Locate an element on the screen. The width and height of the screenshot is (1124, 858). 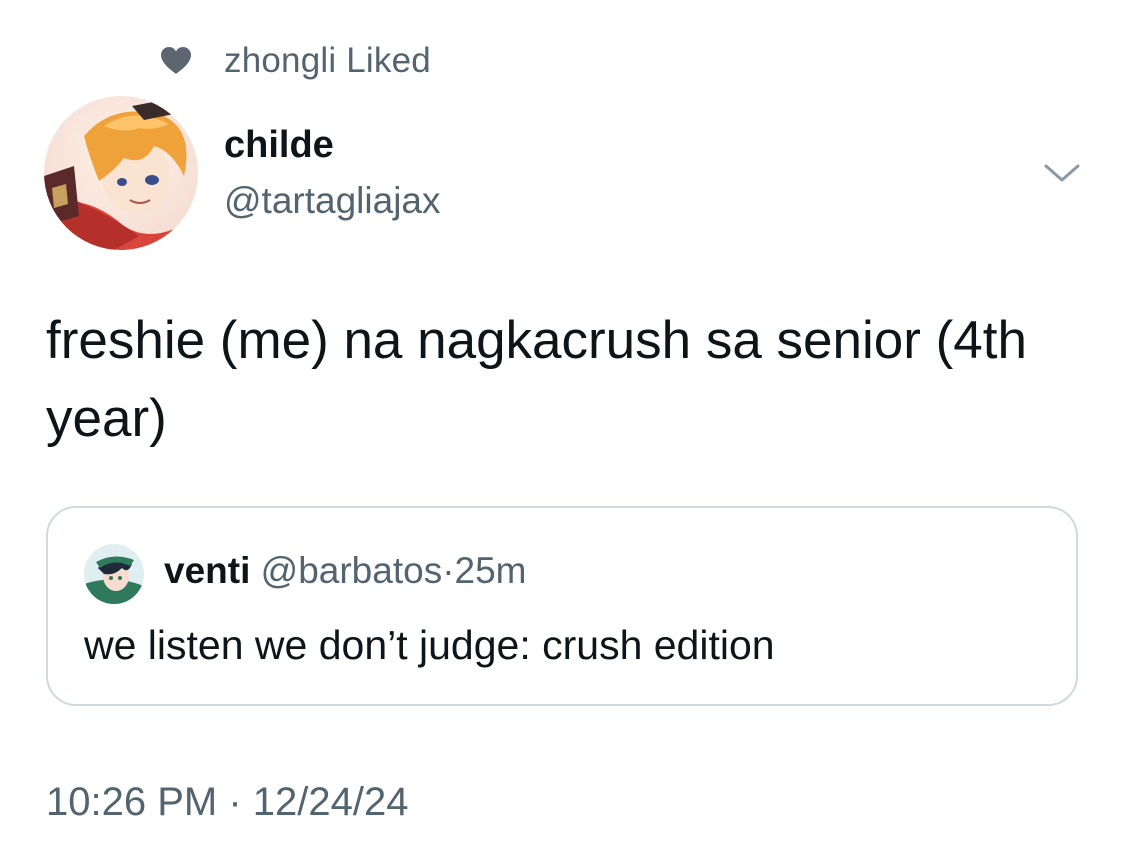
chevron-down-icon is located at coordinates (1062, 173).